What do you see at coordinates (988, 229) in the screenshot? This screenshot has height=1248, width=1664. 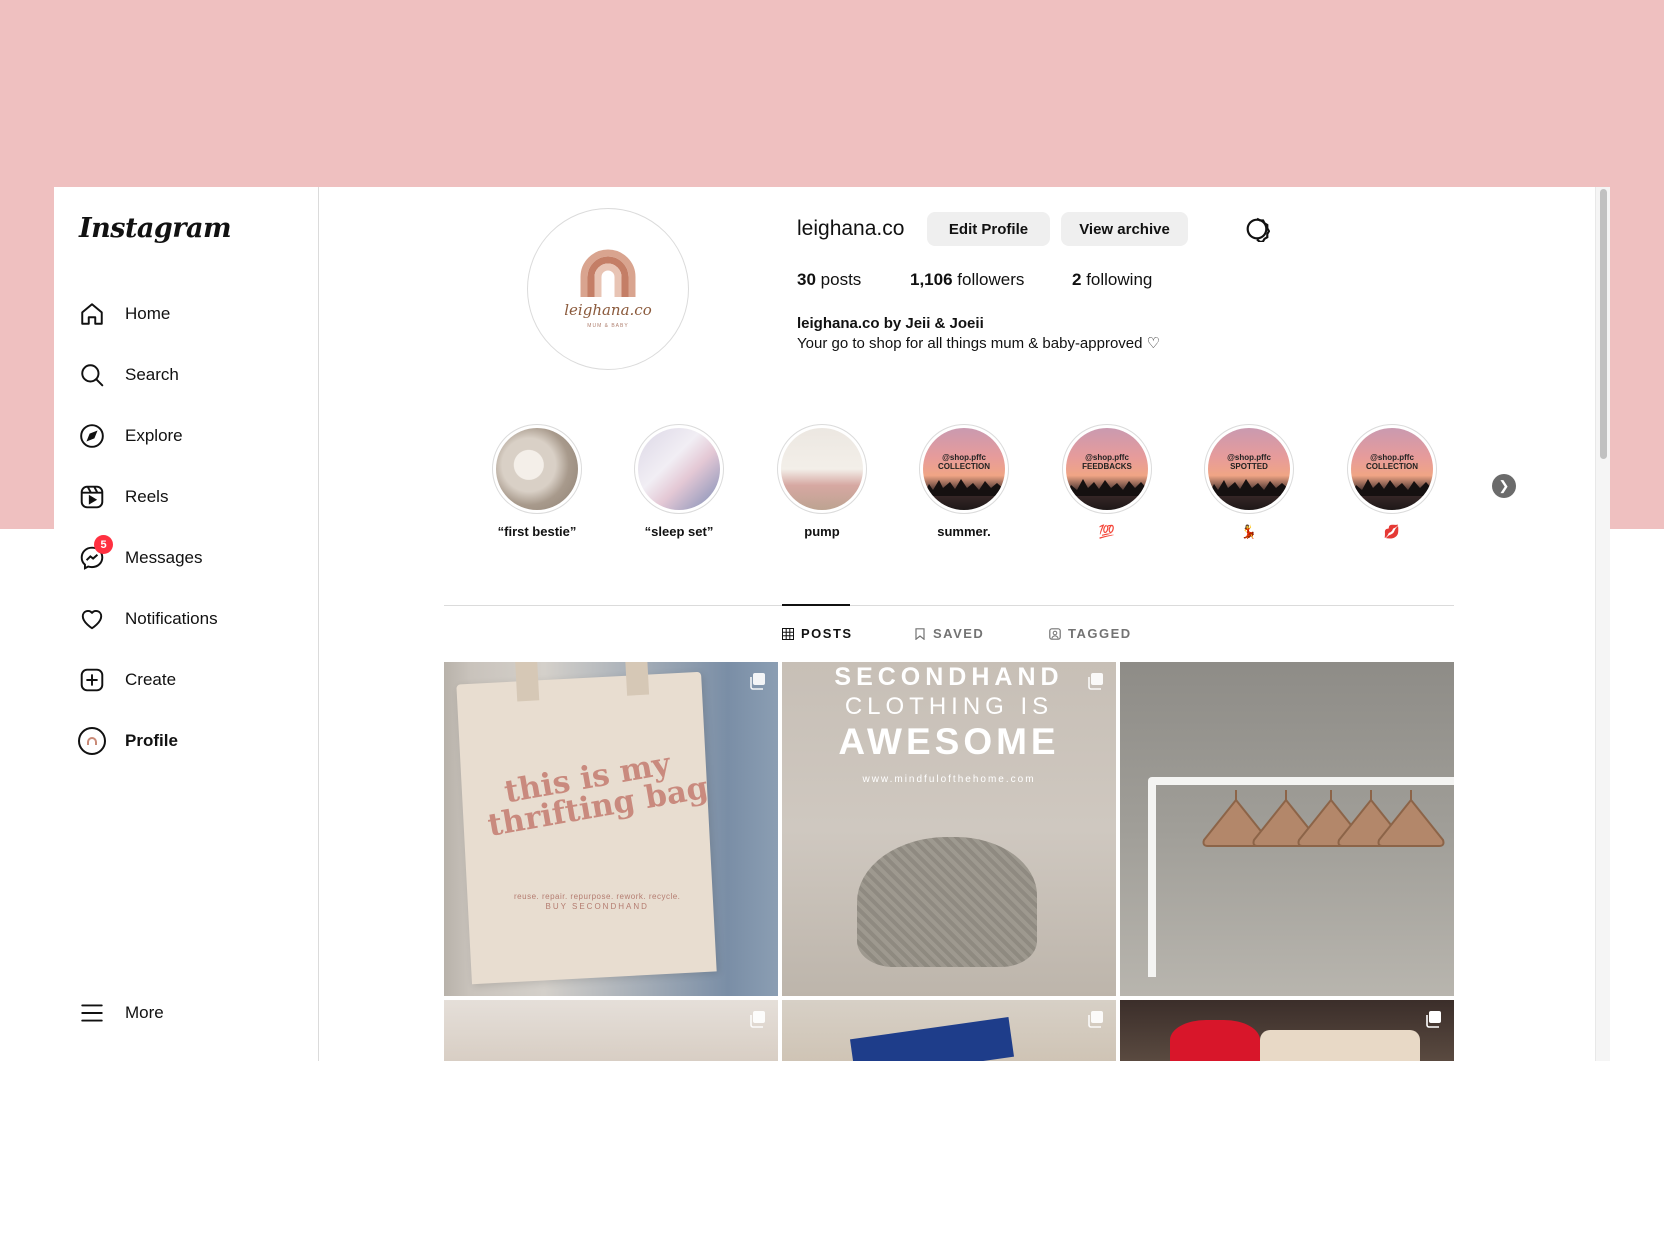 I see `edit-profile-button: Edit Profile` at bounding box center [988, 229].